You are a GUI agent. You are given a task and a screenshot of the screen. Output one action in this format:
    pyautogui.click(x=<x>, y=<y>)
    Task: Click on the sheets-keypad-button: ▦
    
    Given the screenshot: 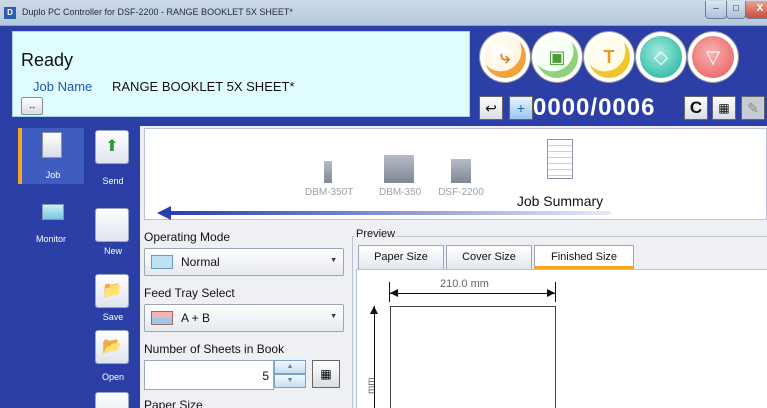 What is the action you would take?
    pyautogui.click(x=326, y=374)
    